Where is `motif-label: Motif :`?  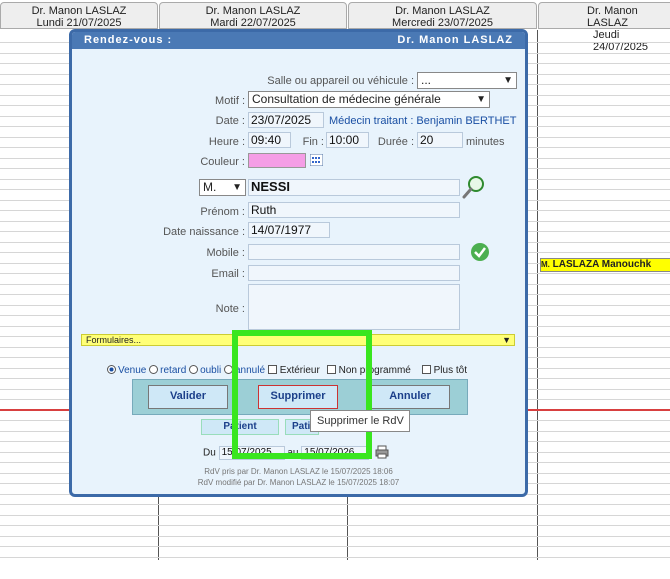
motif-label: Motif : is located at coordinates (230, 101).